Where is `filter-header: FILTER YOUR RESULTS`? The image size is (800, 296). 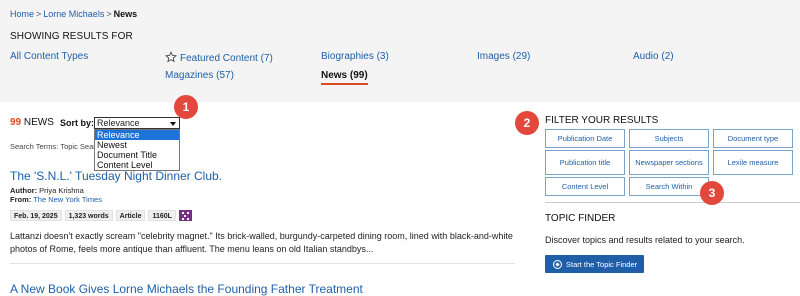 filter-header: FILTER YOUR RESULTS is located at coordinates (602, 120).